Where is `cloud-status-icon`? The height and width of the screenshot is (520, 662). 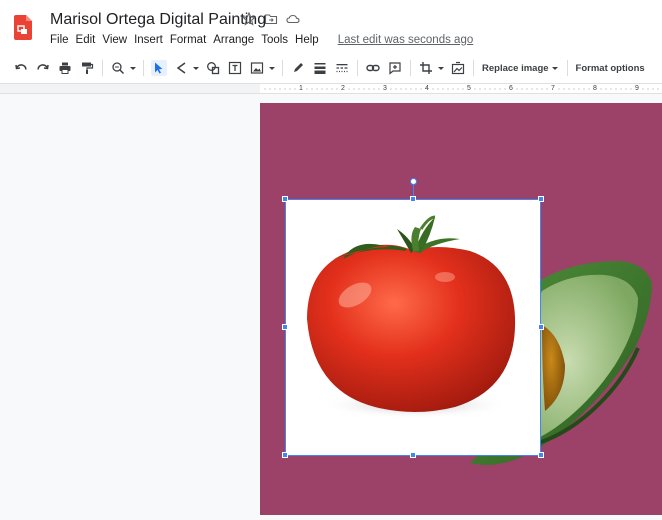
cloud-status-icon is located at coordinates (293, 19).